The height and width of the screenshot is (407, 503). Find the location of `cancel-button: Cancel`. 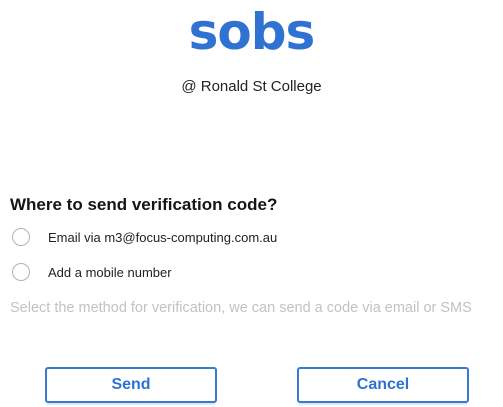

cancel-button: Cancel is located at coordinates (383, 385).